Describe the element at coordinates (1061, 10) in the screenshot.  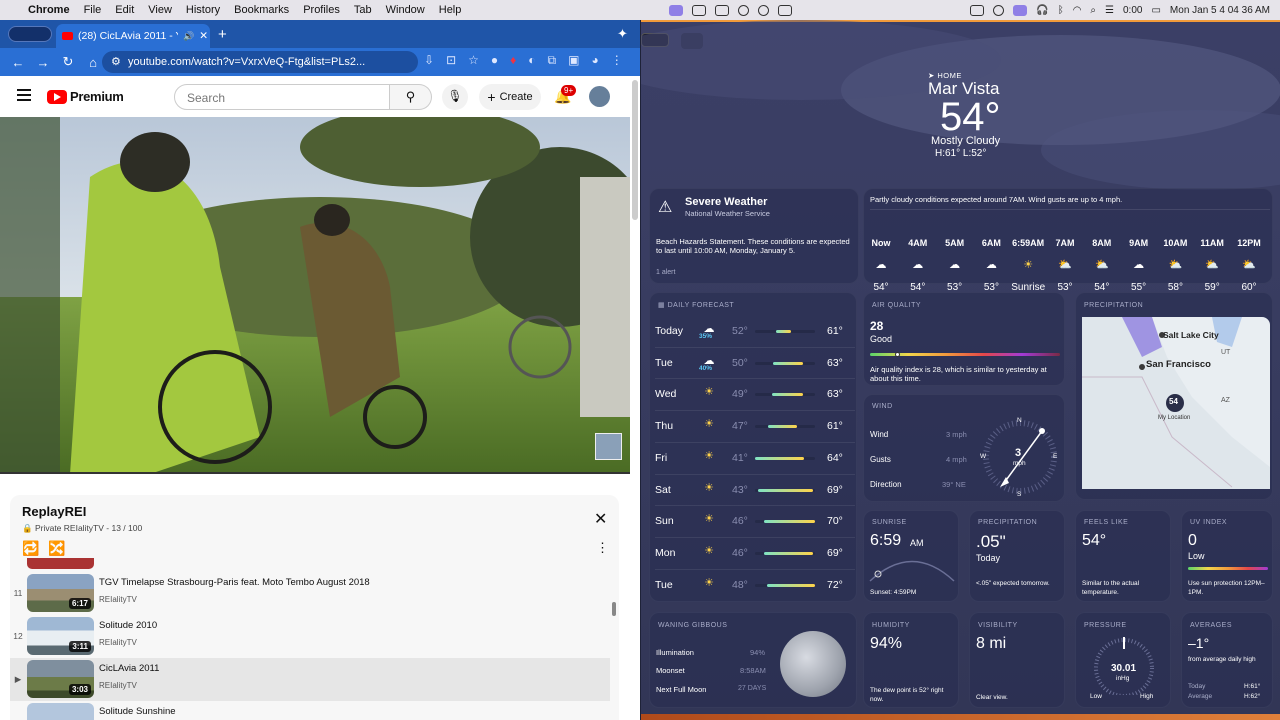
I see `bluetooth-icon: ᛒ` at that location.